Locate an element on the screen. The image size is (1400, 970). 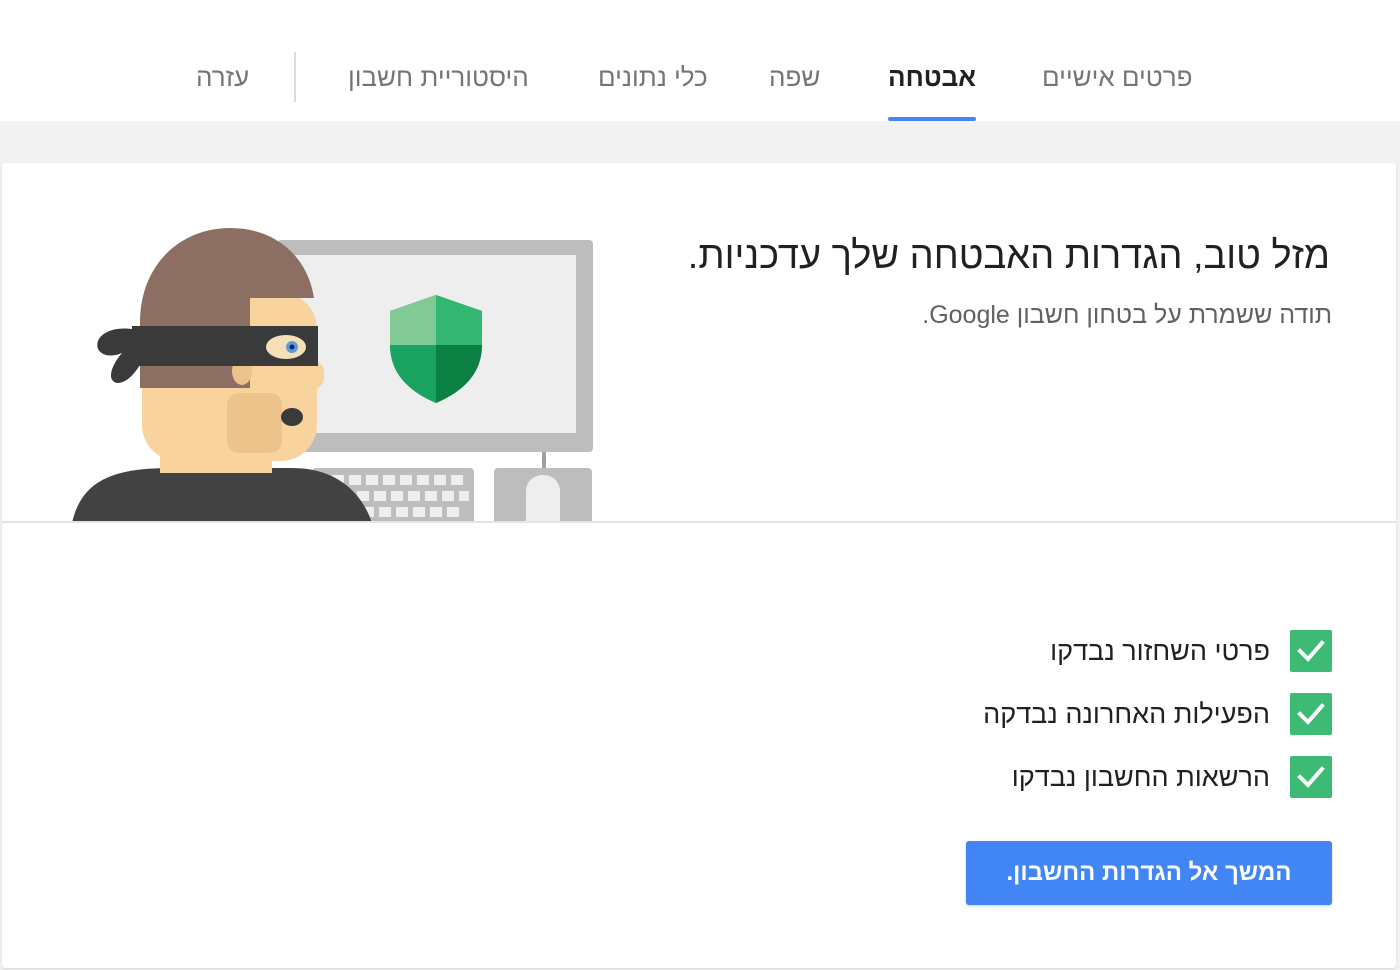
tab-account-history: היסטוריית חשבון is located at coordinates (438, 85).